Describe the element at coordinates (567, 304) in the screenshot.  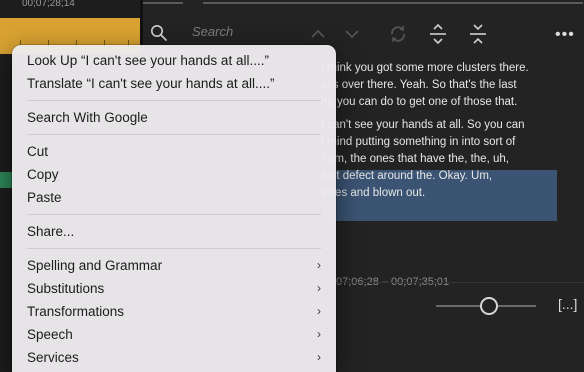
I see `fit-zoom-button: [...]` at that location.